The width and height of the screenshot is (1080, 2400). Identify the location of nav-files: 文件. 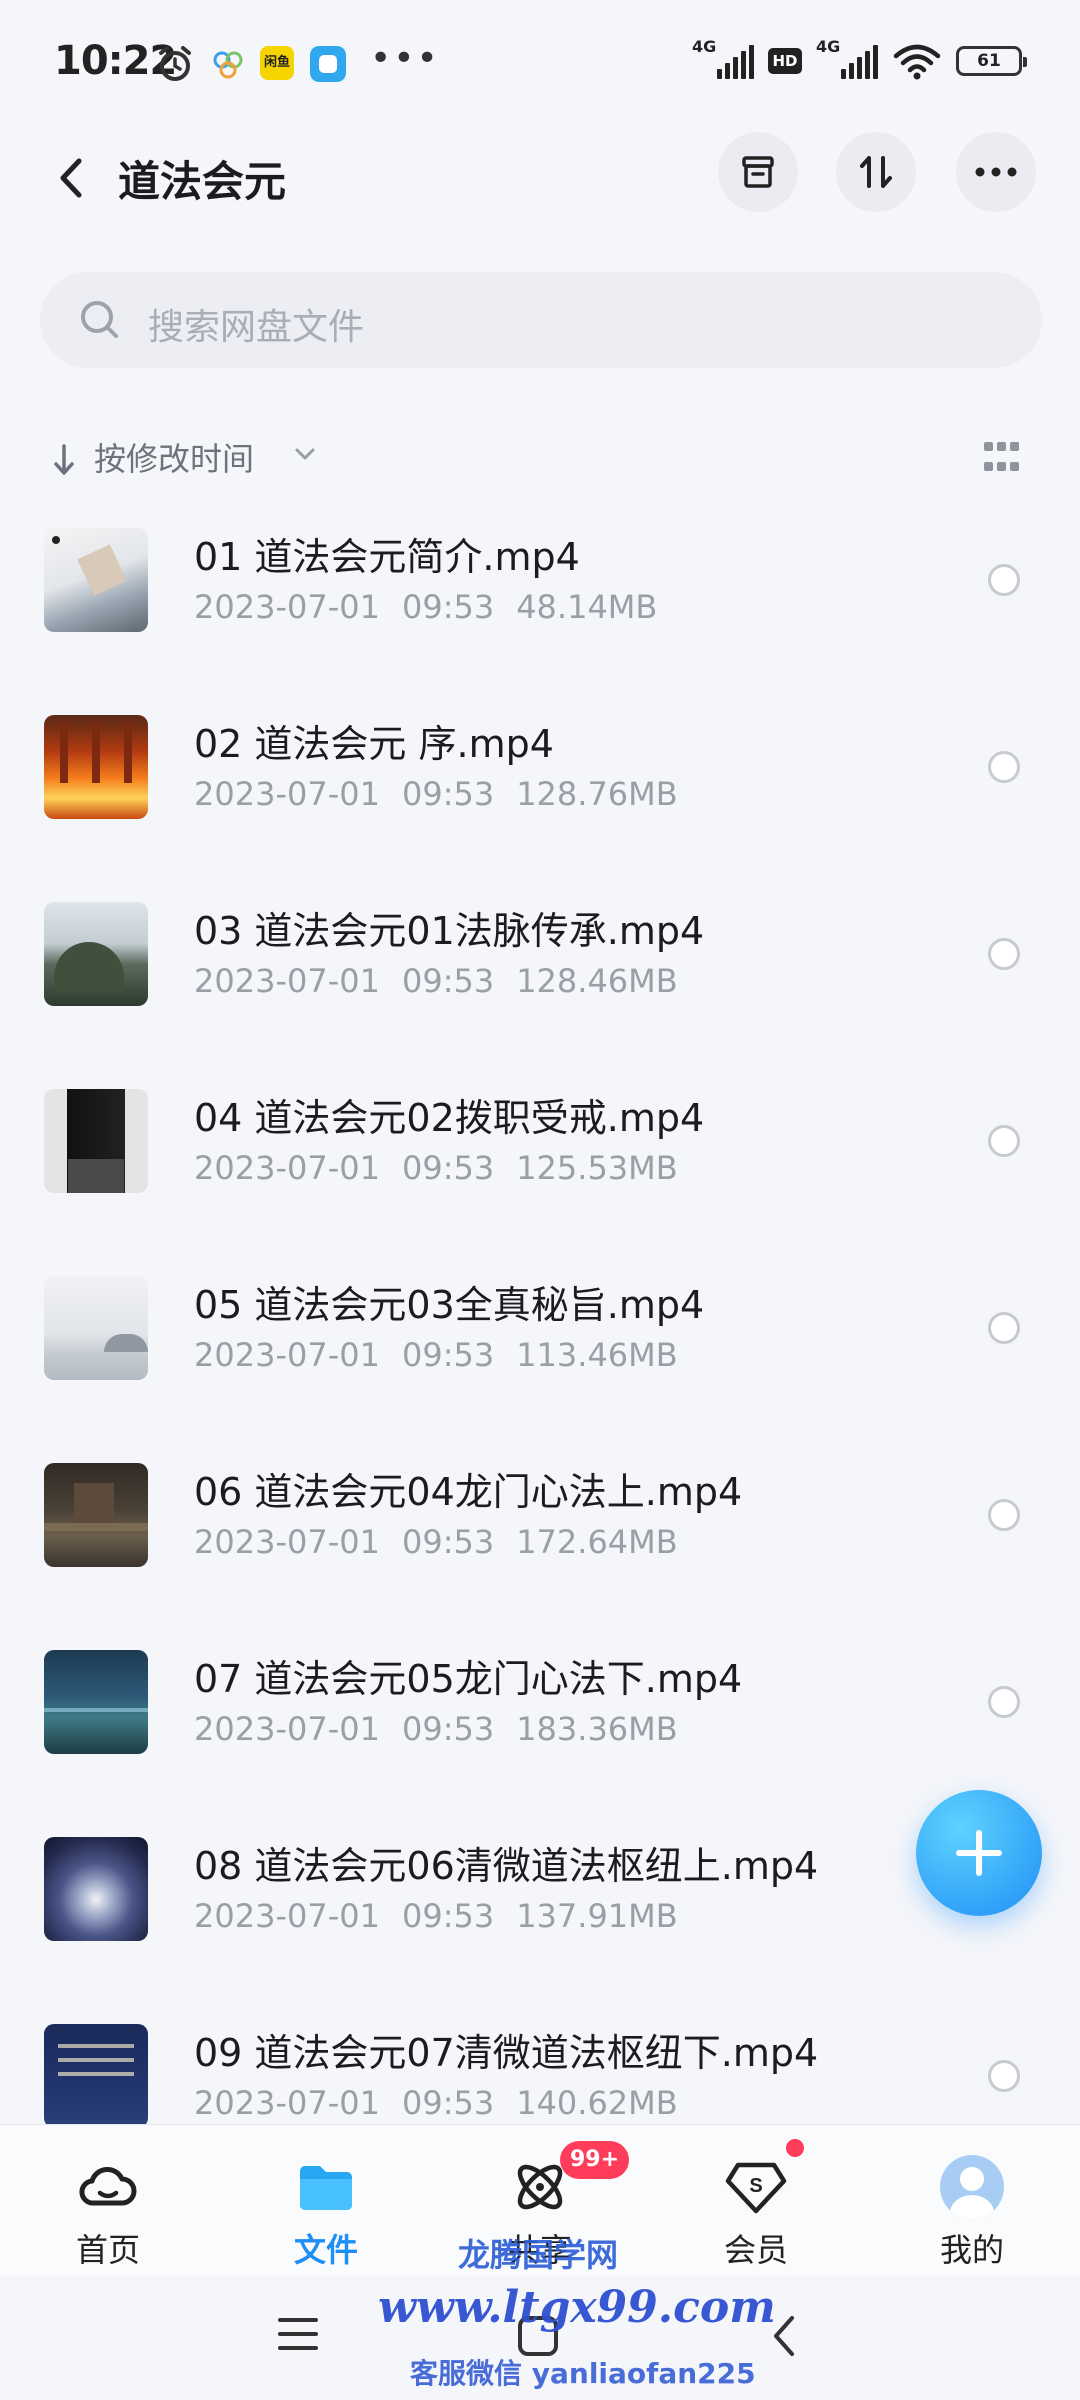
(326, 2201).